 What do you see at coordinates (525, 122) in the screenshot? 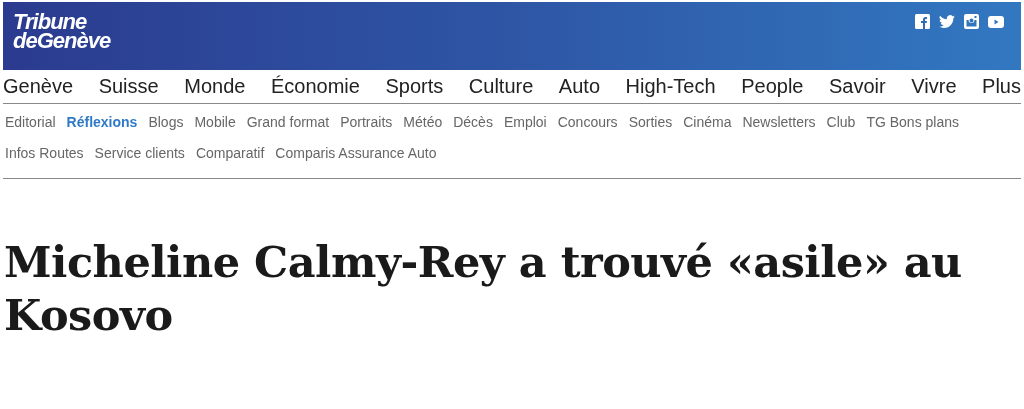
I see `subsection-link: Emploi` at bounding box center [525, 122].